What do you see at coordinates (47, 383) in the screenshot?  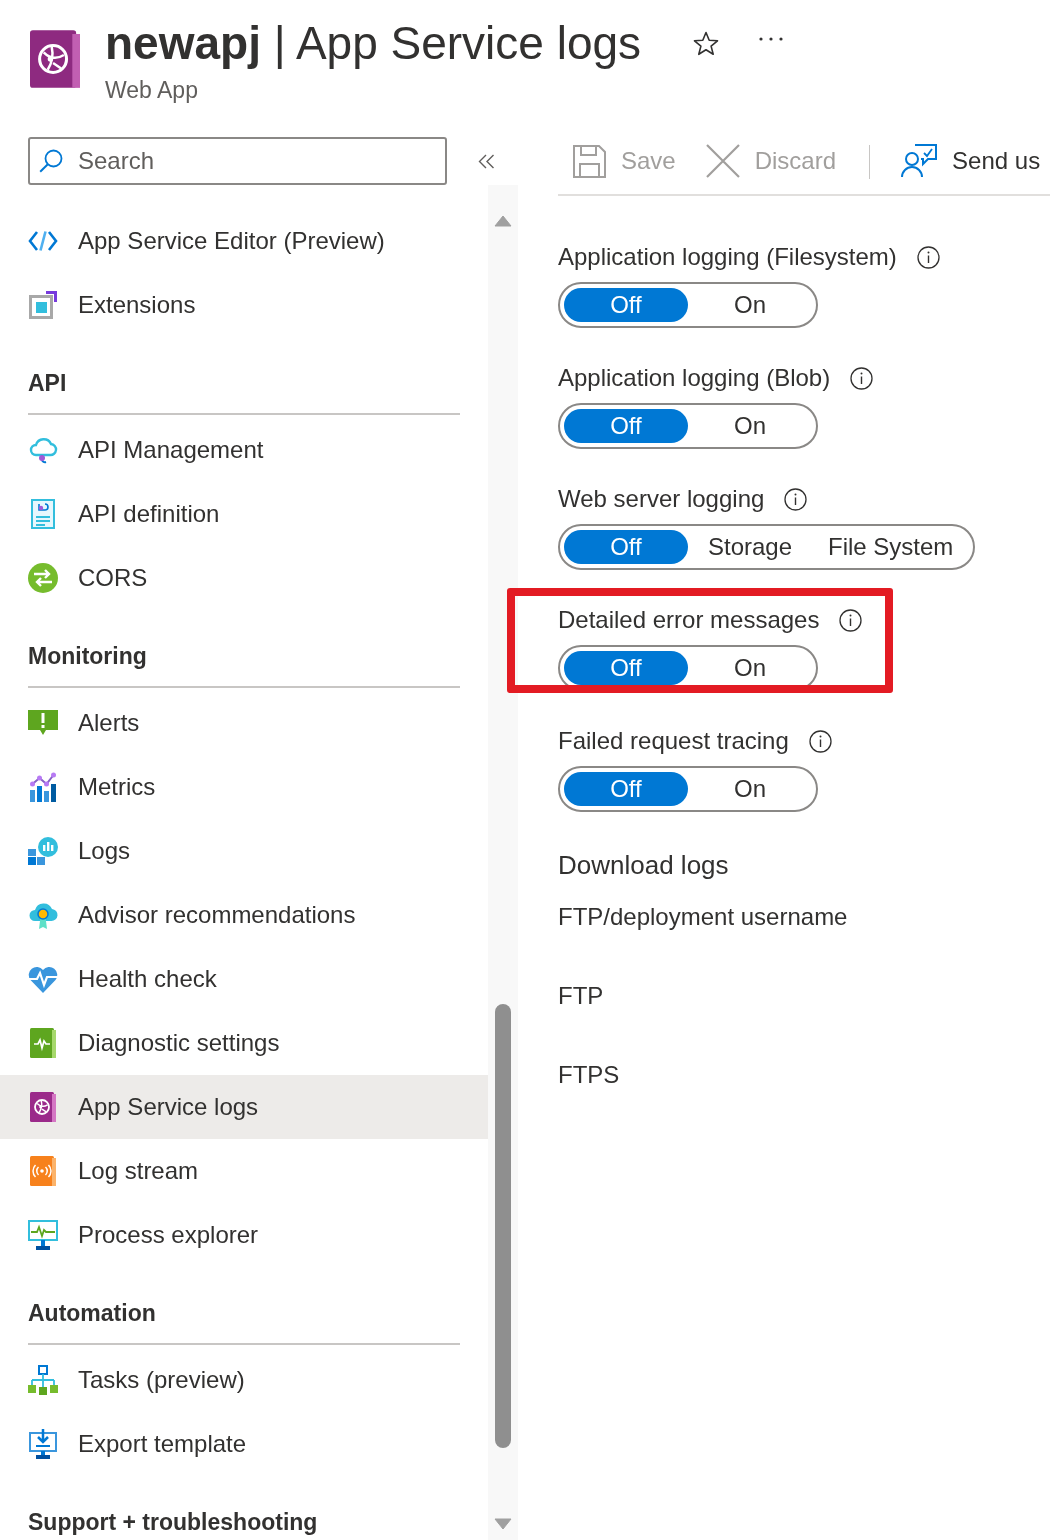 I see `section-heading: API` at bounding box center [47, 383].